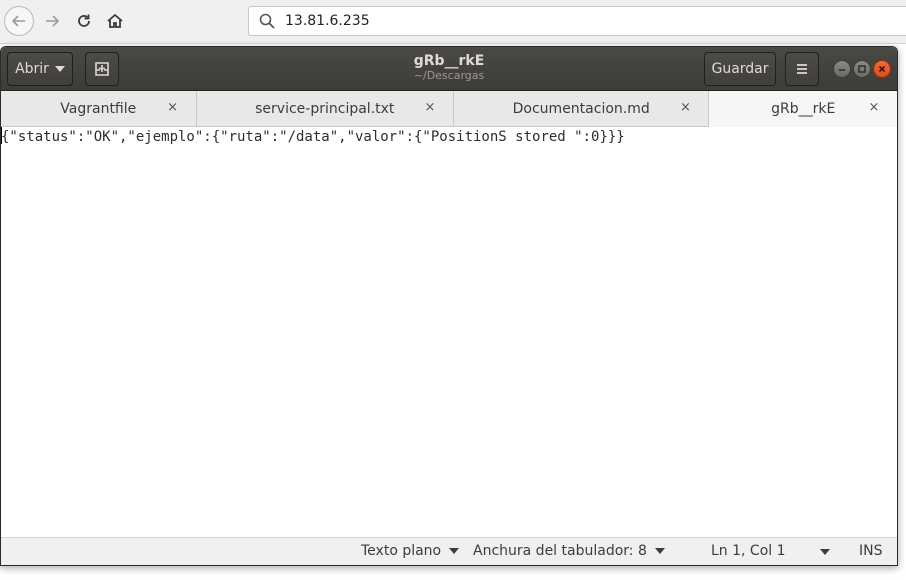  I want to click on new-document-button, so click(102, 69).